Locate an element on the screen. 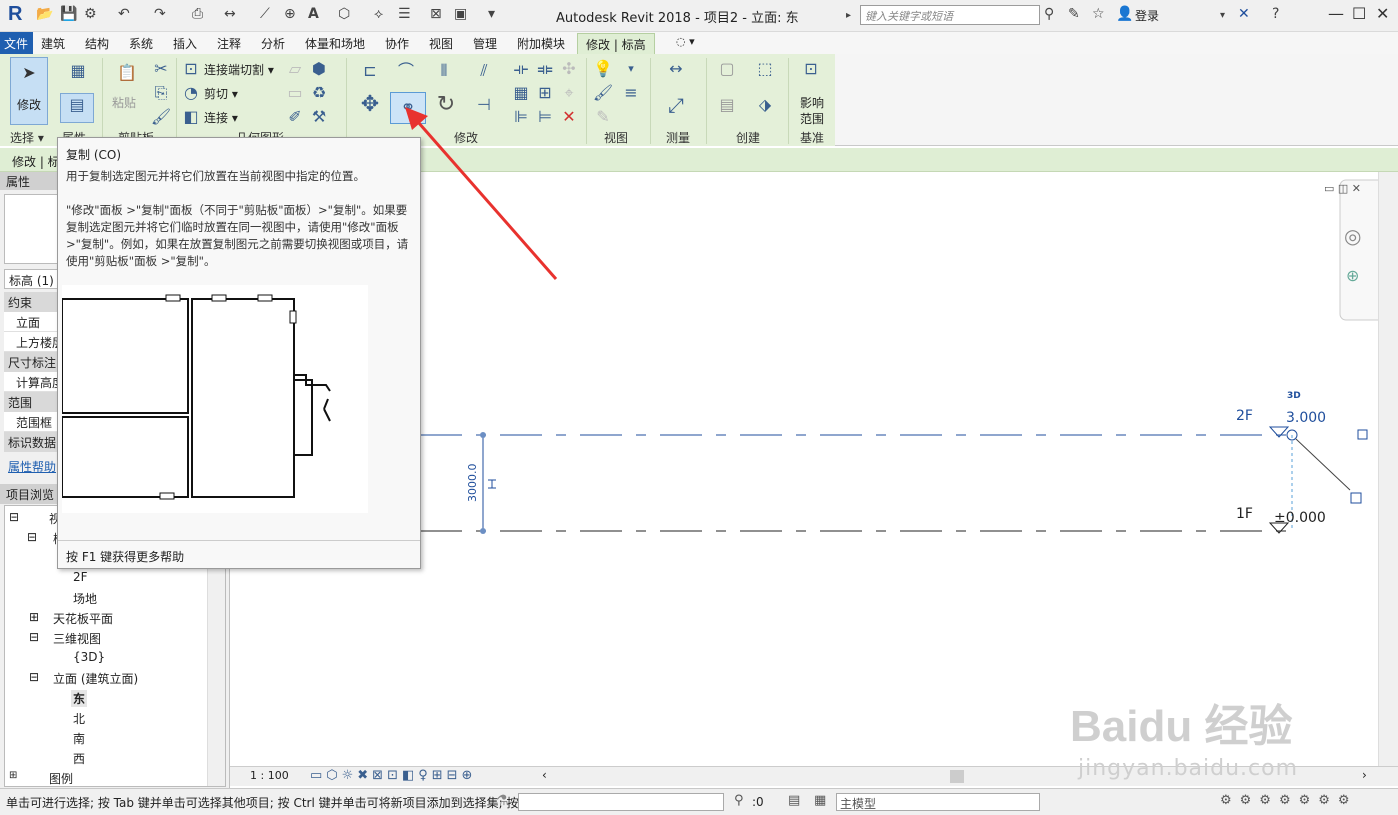 This screenshot has height=815, width=1398. print-icon: ⎙ is located at coordinates (197, 14).